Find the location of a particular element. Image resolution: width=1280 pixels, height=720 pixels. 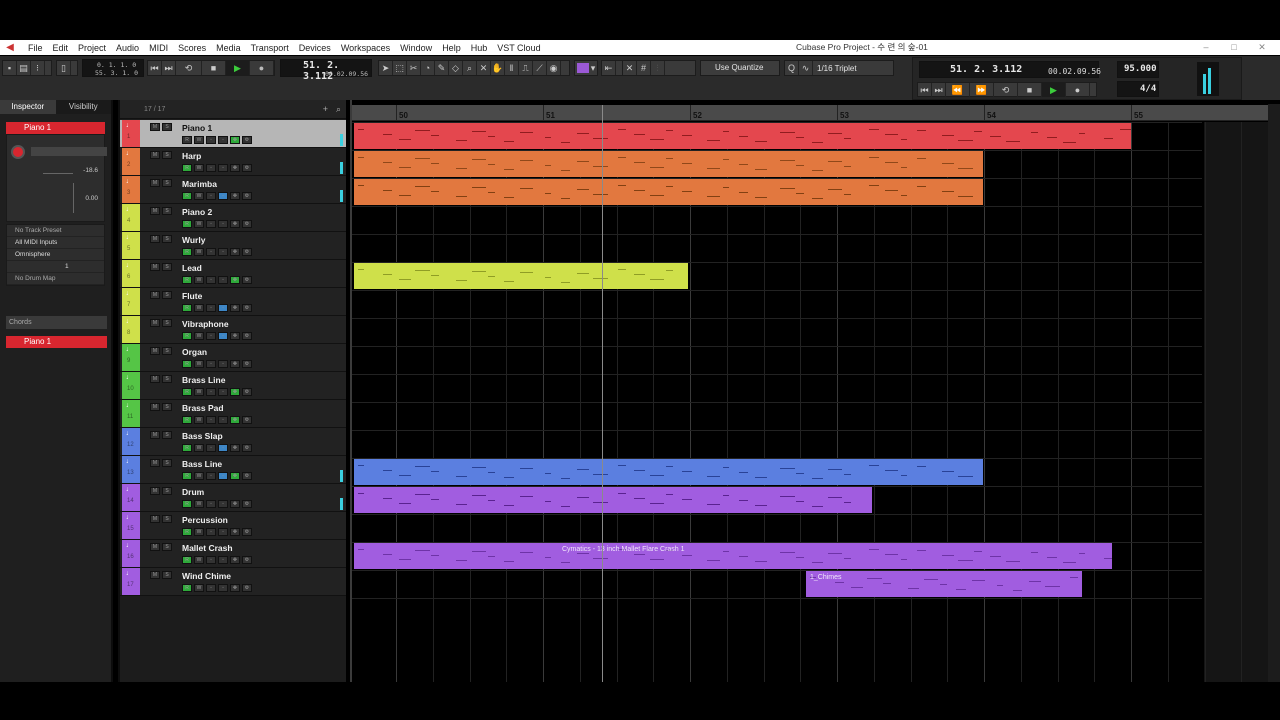

right-locator: 55. 3. 1. 0 is located at coordinates (116, 73).